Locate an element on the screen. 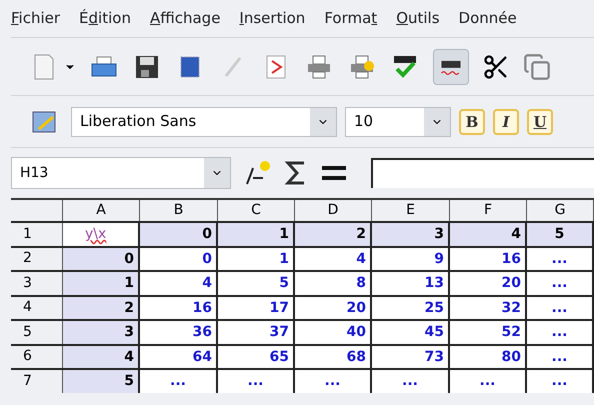 This screenshot has width=594, height=405. equals-icon is located at coordinates (334, 173).